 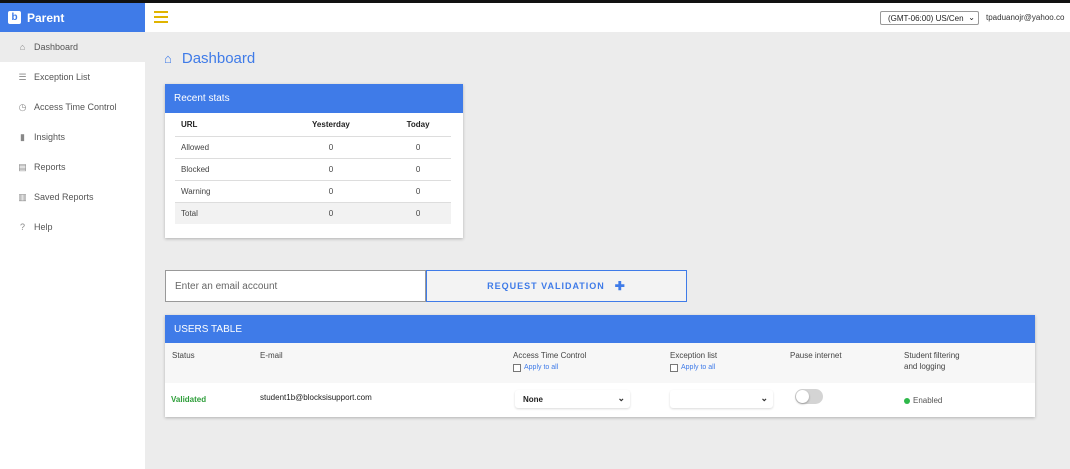 What do you see at coordinates (56, 47) in the screenshot?
I see `sidebar-item-label: Dashboard` at bounding box center [56, 47].